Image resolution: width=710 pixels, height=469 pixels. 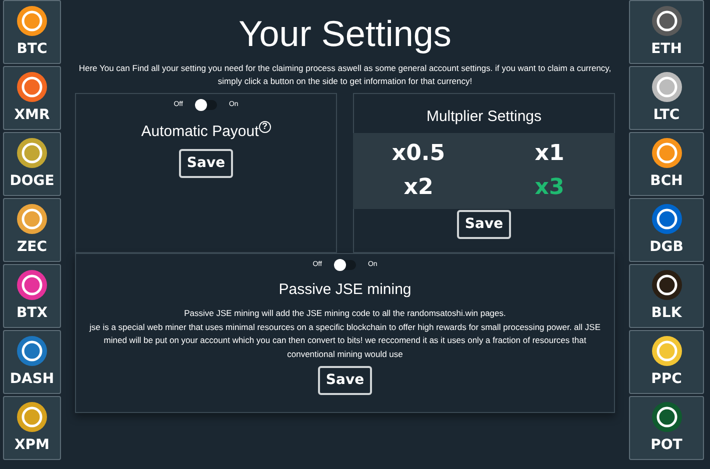 I want to click on coin-button: DOGE, so click(x=32, y=164).